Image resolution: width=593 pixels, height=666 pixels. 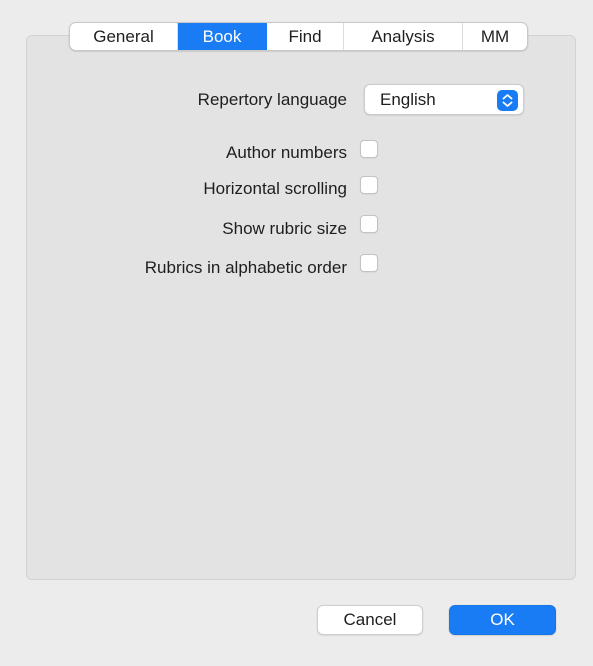 I want to click on tab-book: Book, so click(x=222, y=36).